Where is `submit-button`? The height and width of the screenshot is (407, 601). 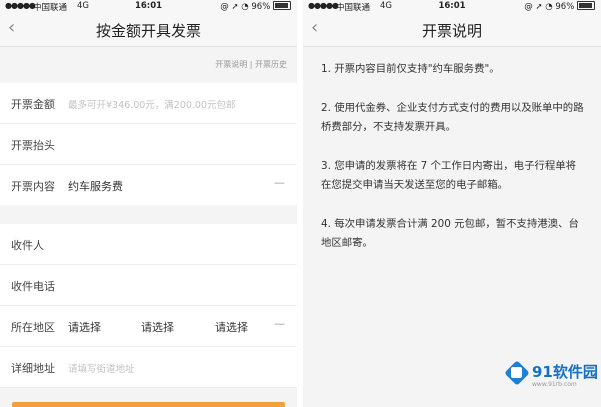
submit-button is located at coordinates (148, 404).